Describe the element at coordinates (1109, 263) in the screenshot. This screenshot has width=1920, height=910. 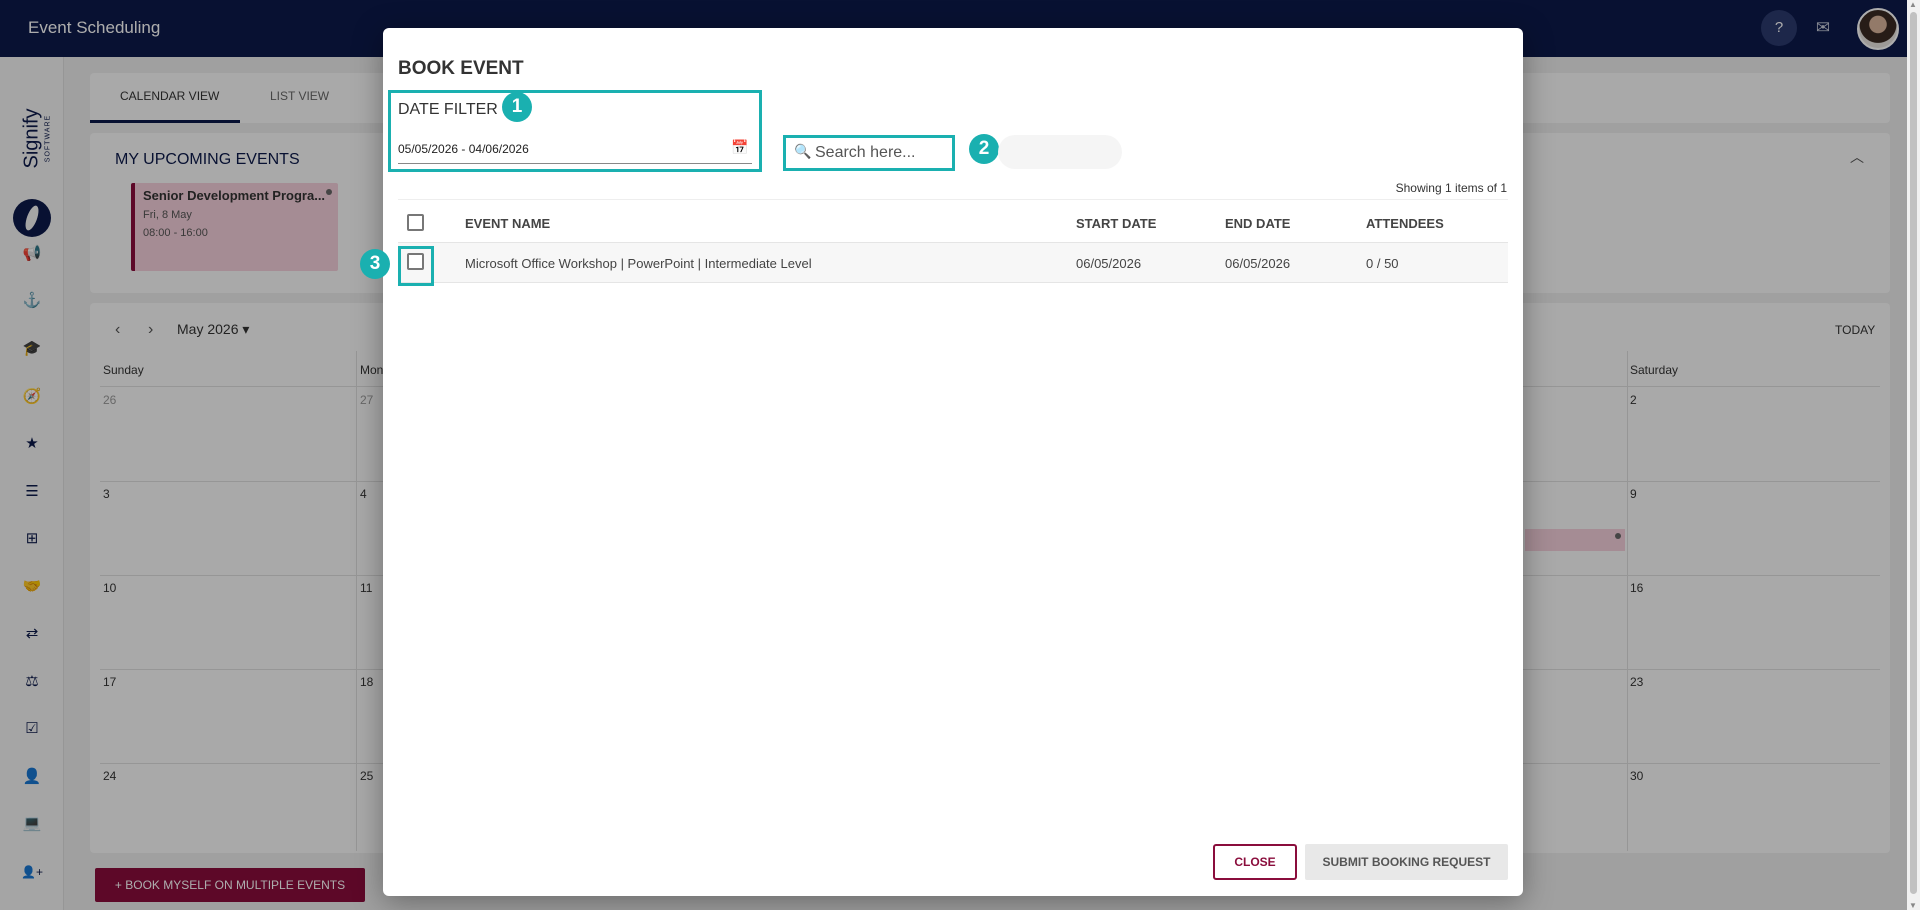
I see `cell-start-date: 06/05/2026` at that location.